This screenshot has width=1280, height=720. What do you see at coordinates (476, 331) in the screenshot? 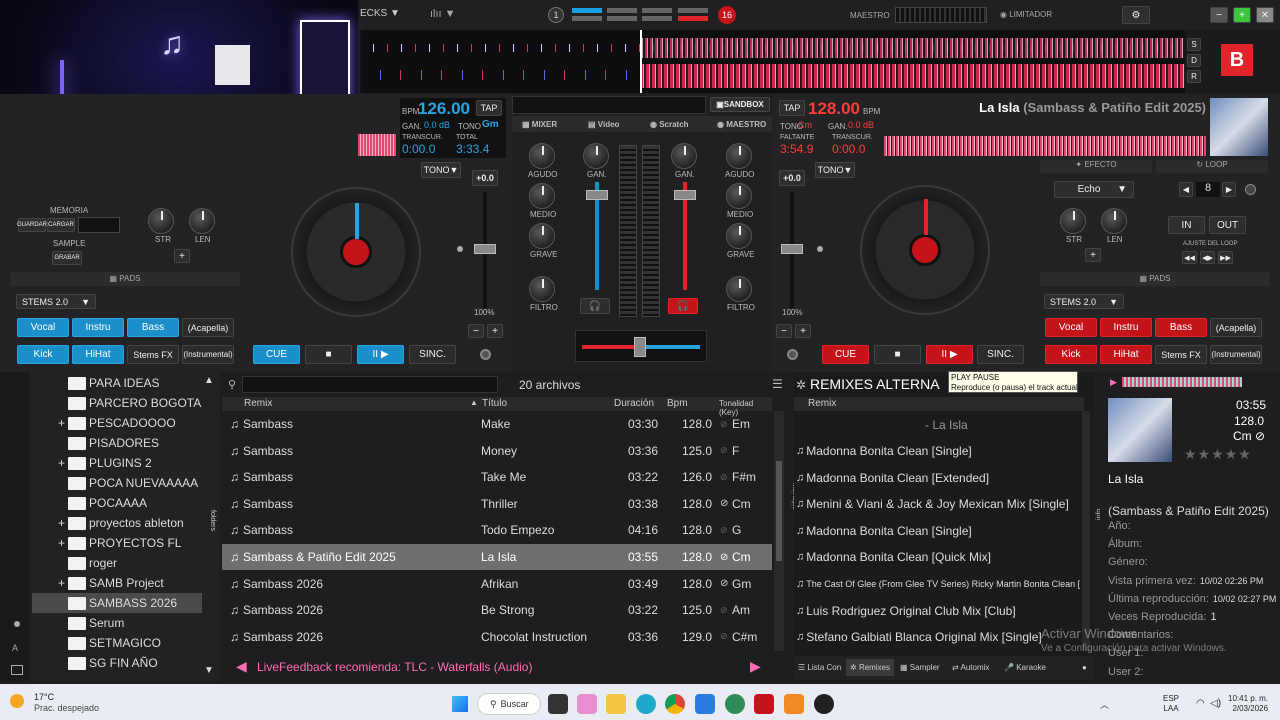
I see `left-pitch-minus: −` at bounding box center [476, 331].